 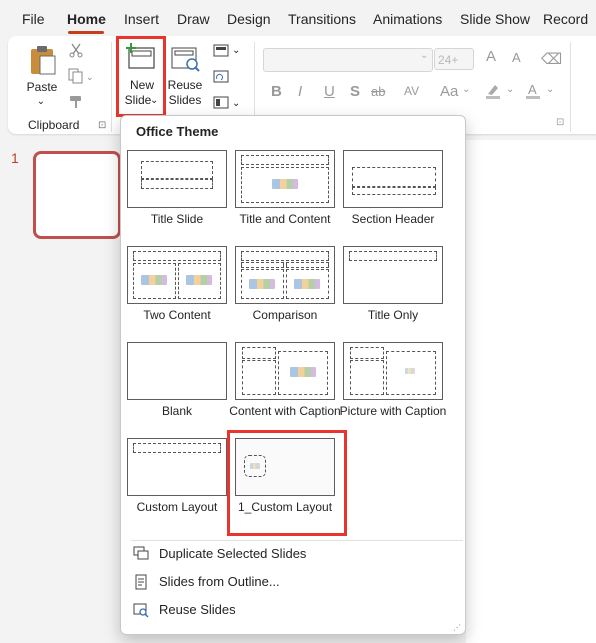 I want to click on layout-blank: Blank, so click(x=177, y=390).